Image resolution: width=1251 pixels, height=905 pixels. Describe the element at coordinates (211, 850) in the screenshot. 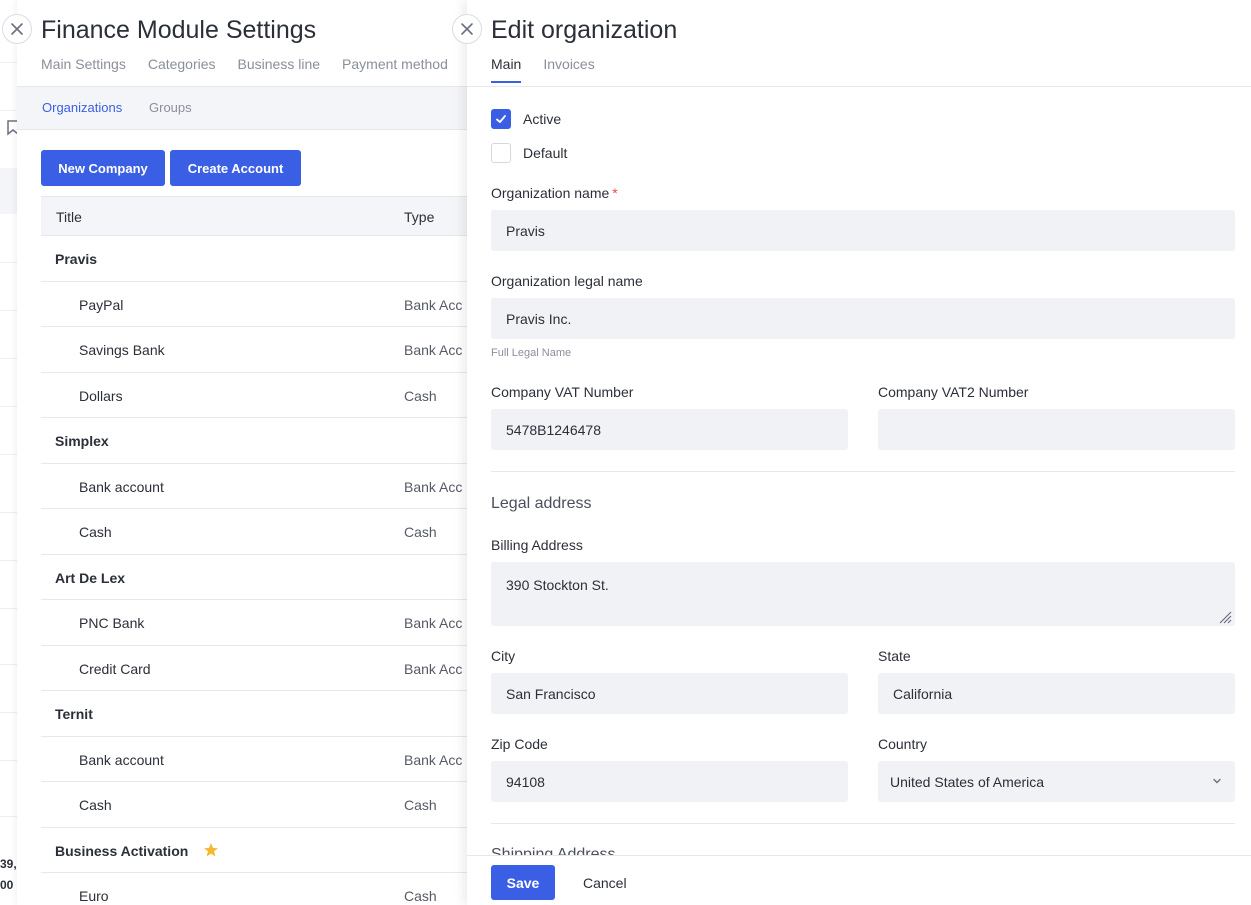

I see `star-icon` at that location.